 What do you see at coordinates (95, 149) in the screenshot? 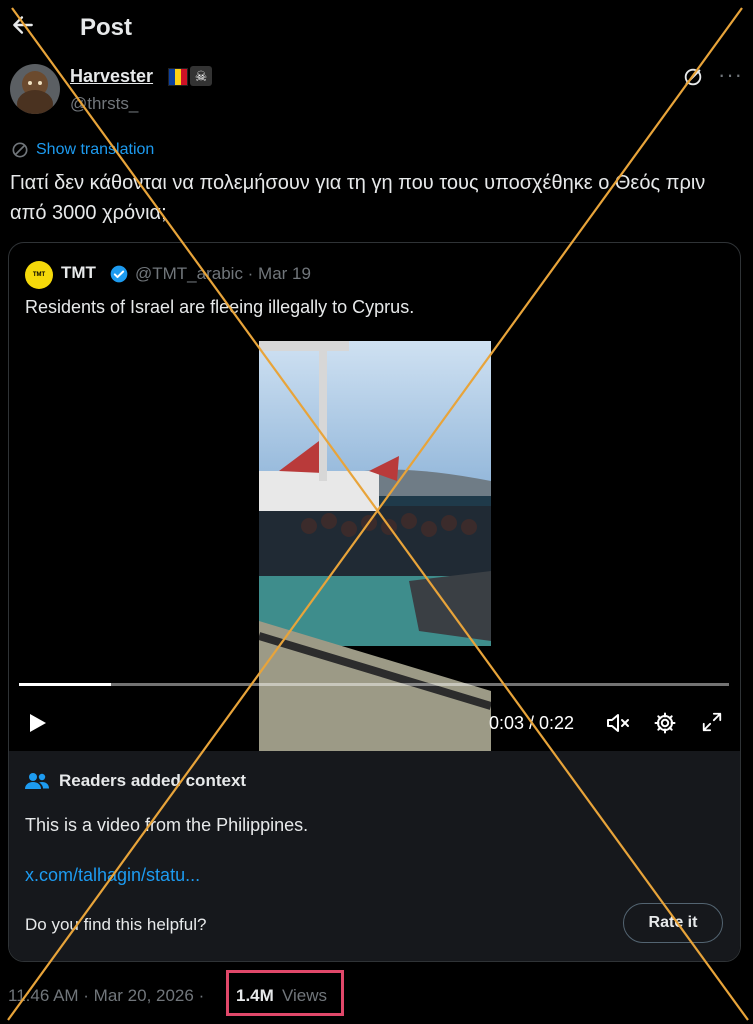
I see `show-translation-label: Show translation` at bounding box center [95, 149].